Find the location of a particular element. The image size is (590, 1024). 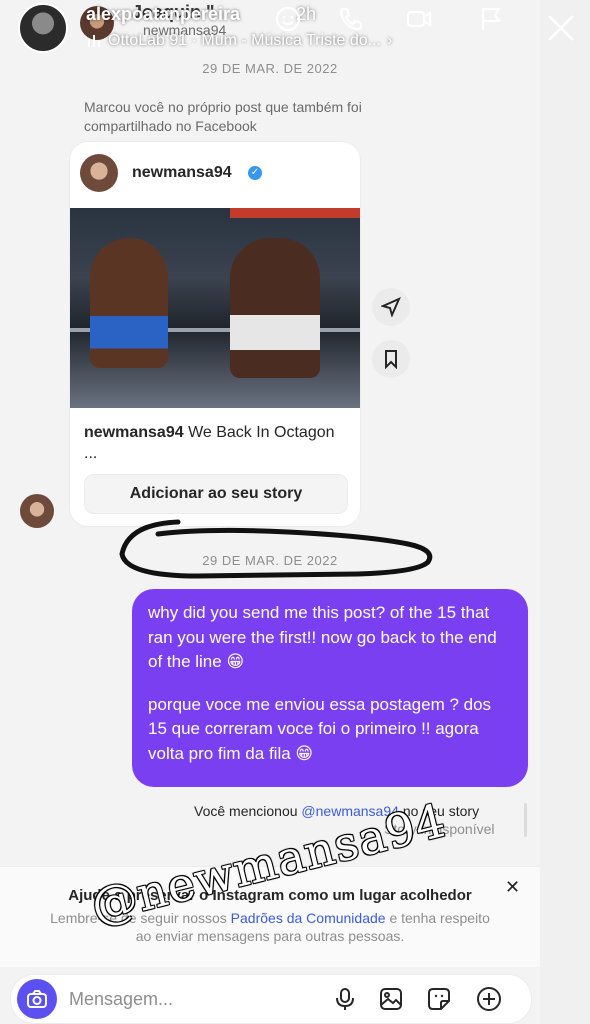

background-strip is located at coordinates (565, 512).